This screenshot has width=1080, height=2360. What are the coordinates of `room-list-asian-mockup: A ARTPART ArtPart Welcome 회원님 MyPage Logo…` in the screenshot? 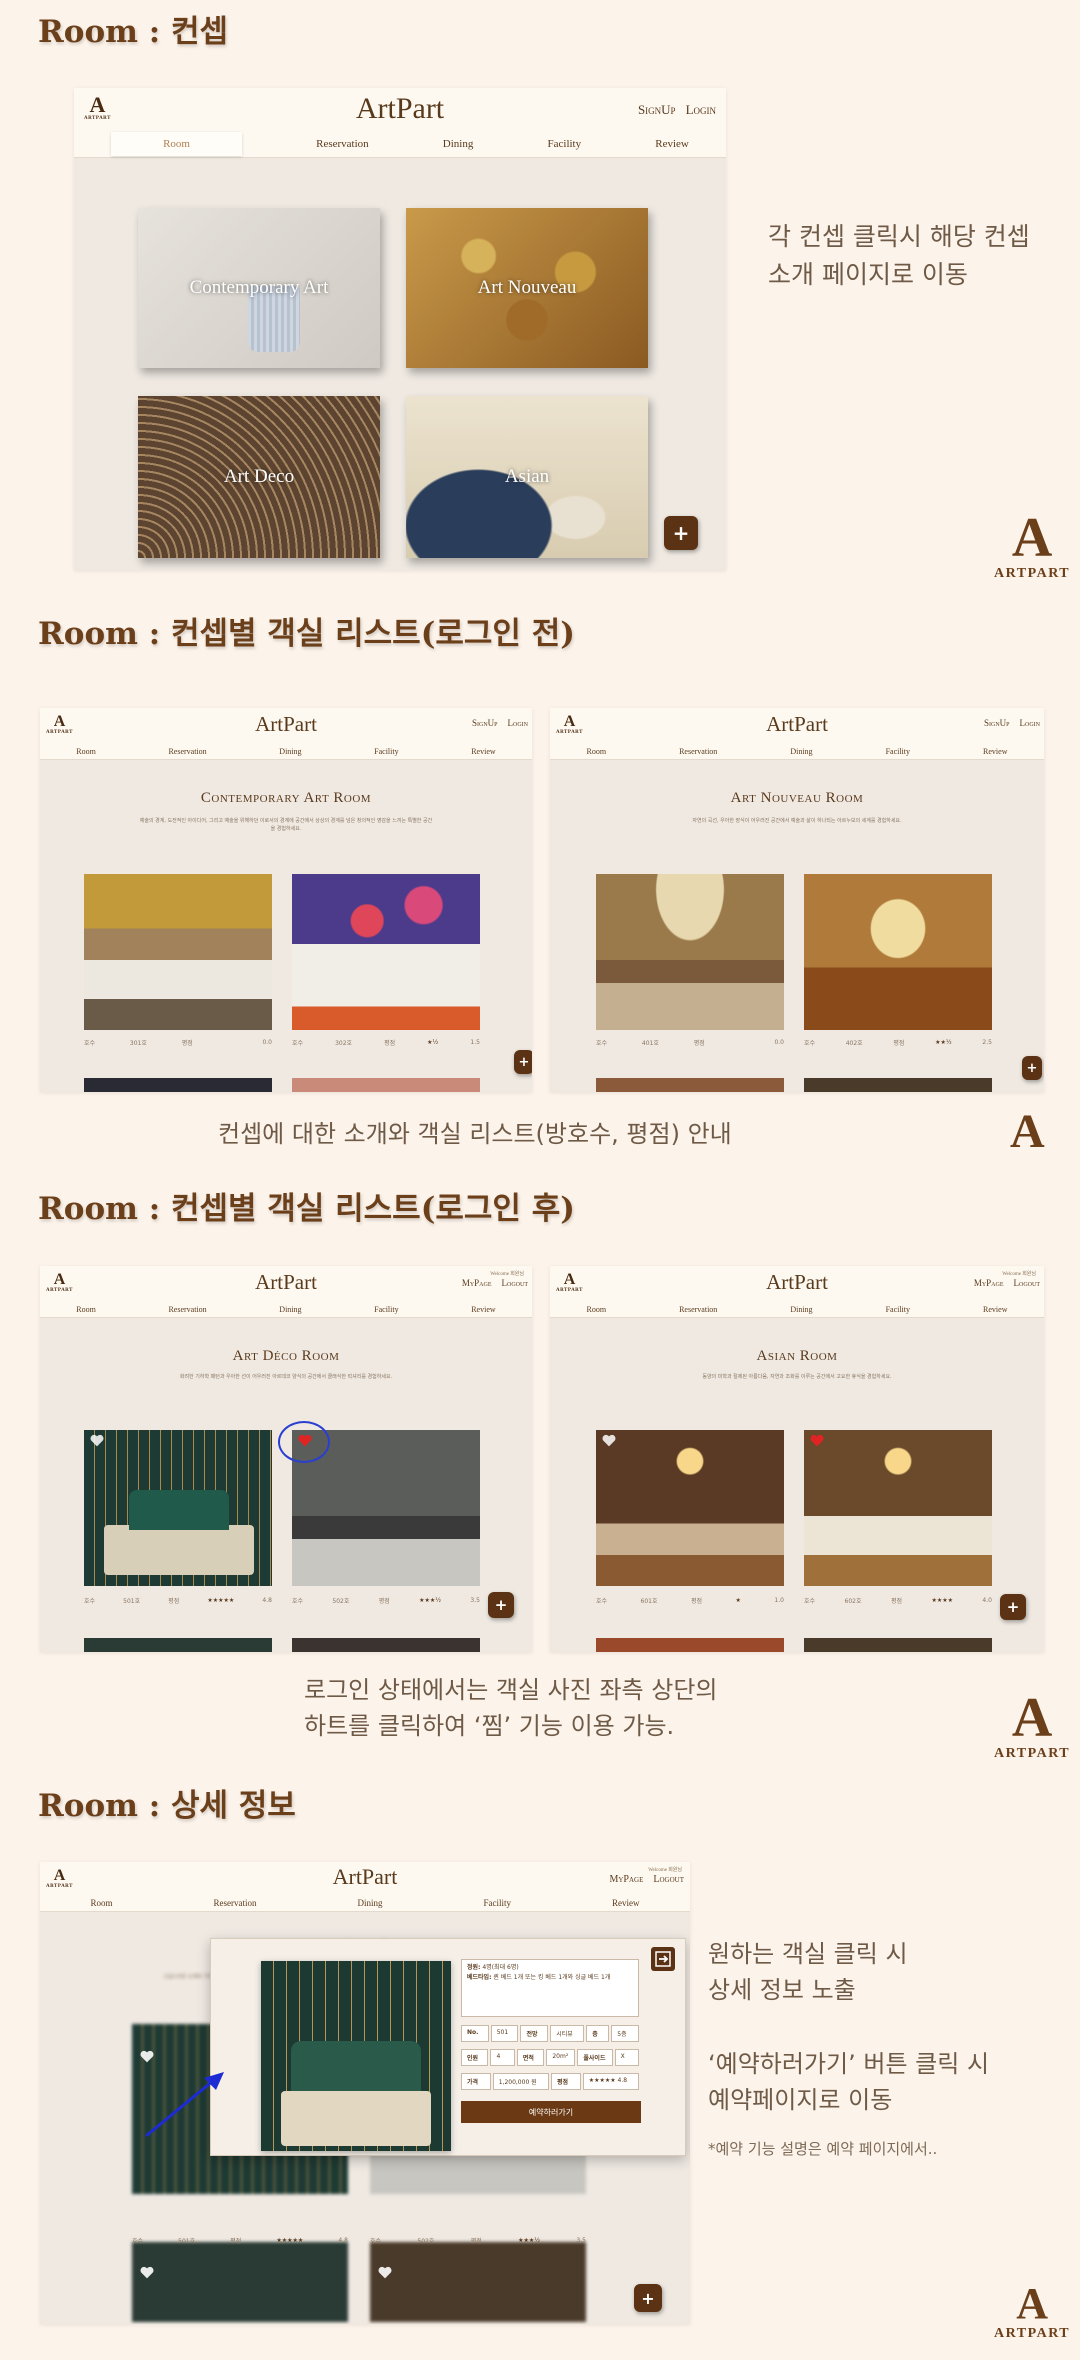 It's located at (797, 1459).